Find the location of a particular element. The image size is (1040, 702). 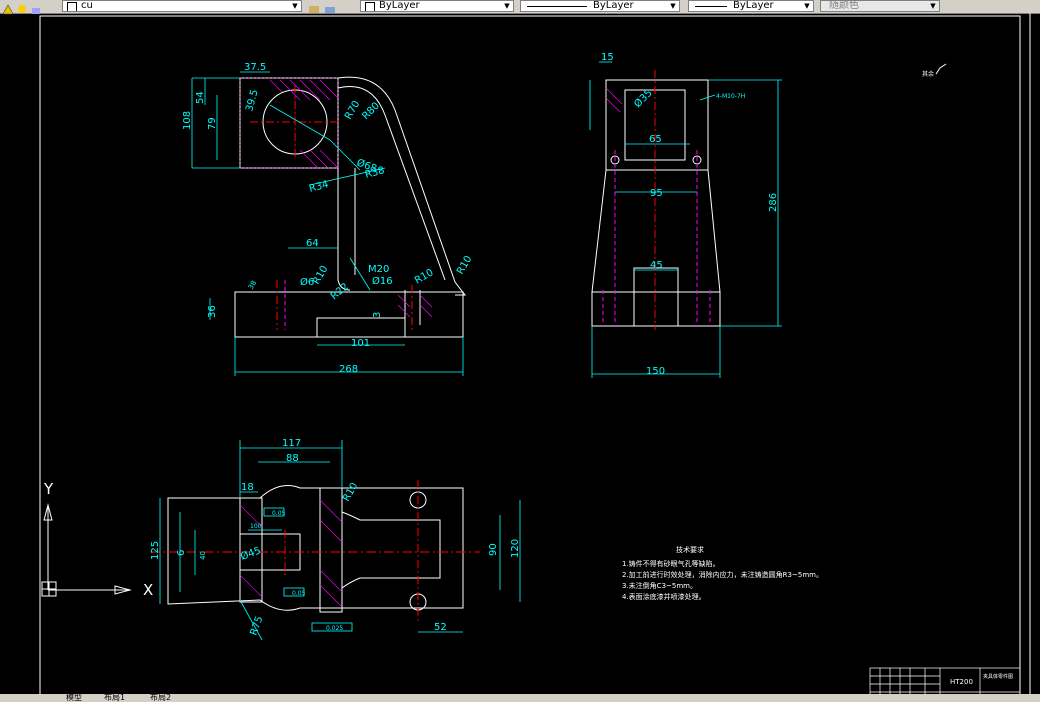

dim-dia-35: Ø35 is located at coordinates (643, 98).